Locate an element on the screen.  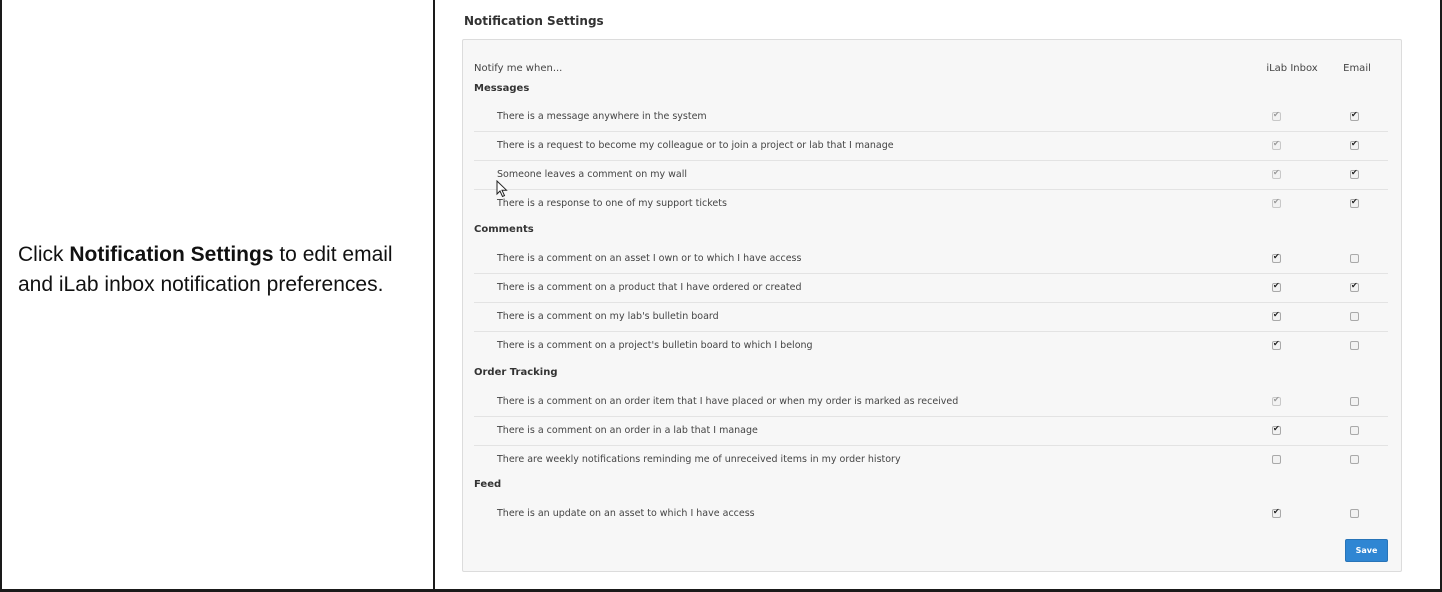
page-title: Notification Settings is located at coordinates (534, 21).